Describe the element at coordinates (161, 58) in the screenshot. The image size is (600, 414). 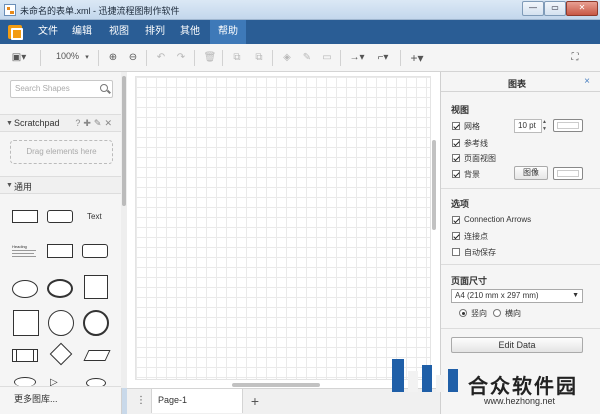
I see `undo-icon: ↶` at that location.